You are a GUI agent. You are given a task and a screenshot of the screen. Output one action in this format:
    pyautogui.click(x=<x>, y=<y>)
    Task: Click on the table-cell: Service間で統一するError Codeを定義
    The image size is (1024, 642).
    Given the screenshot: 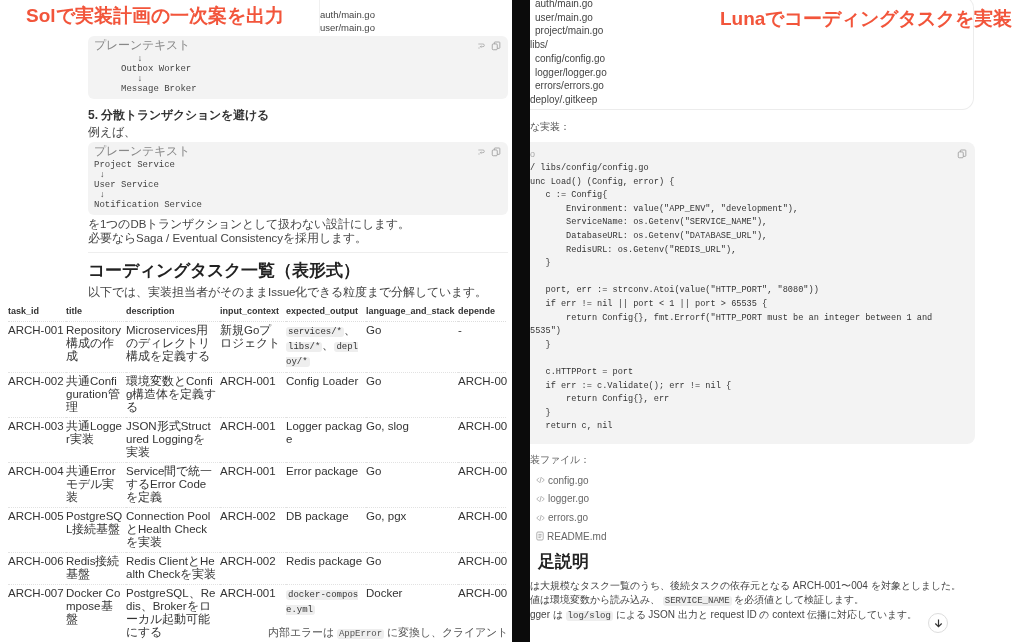 What is the action you would take?
    pyautogui.click(x=173, y=485)
    